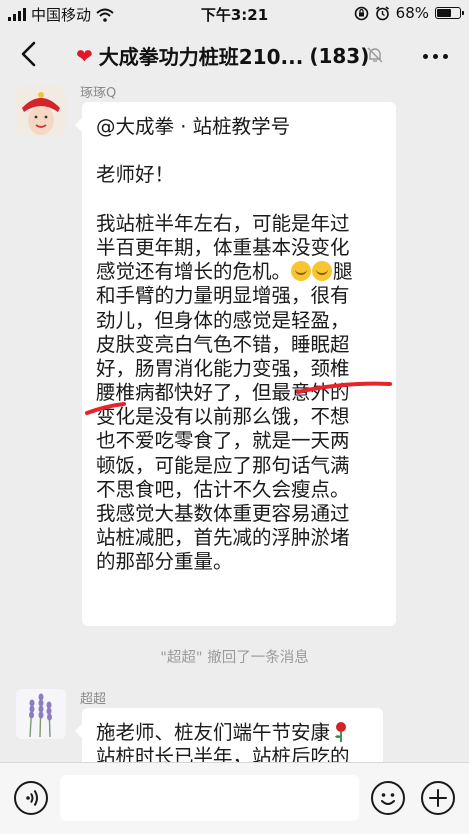 This screenshot has width=469, height=834. Describe the element at coordinates (361, 13) in the screenshot. I see `rotation-lock-icon` at that location.